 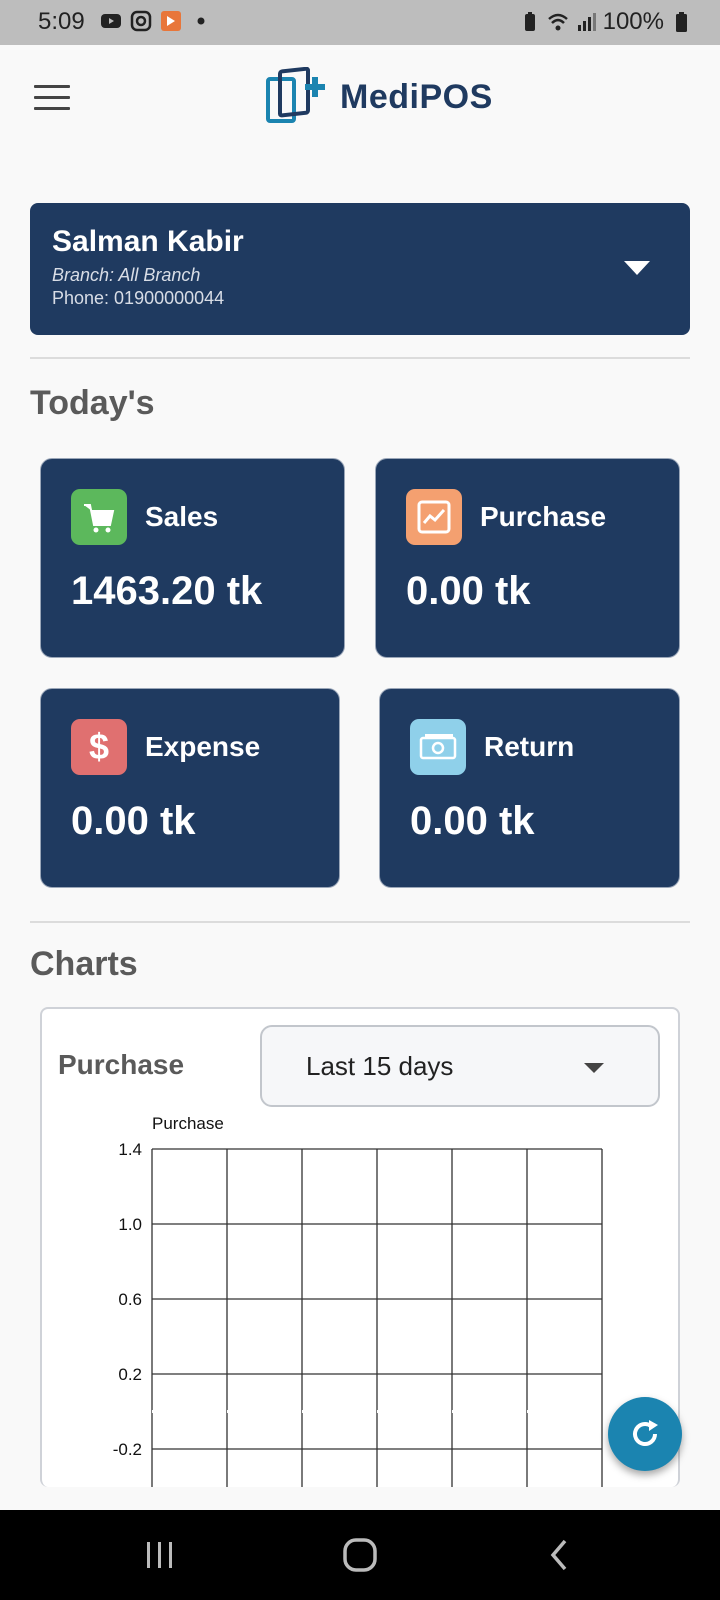 What do you see at coordinates (130, 1299) in the screenshot?
I see `chart-y-tick-label: 0.6` at bounding box center [130, 1299].